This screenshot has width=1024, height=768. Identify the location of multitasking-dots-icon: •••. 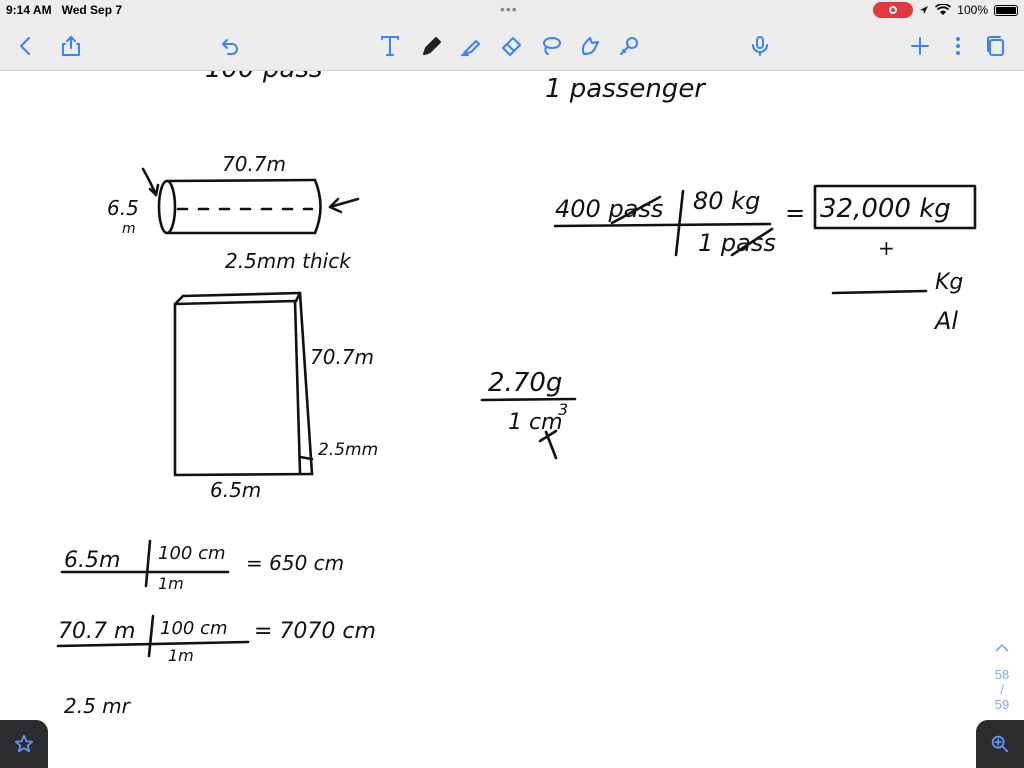
(509, 9).